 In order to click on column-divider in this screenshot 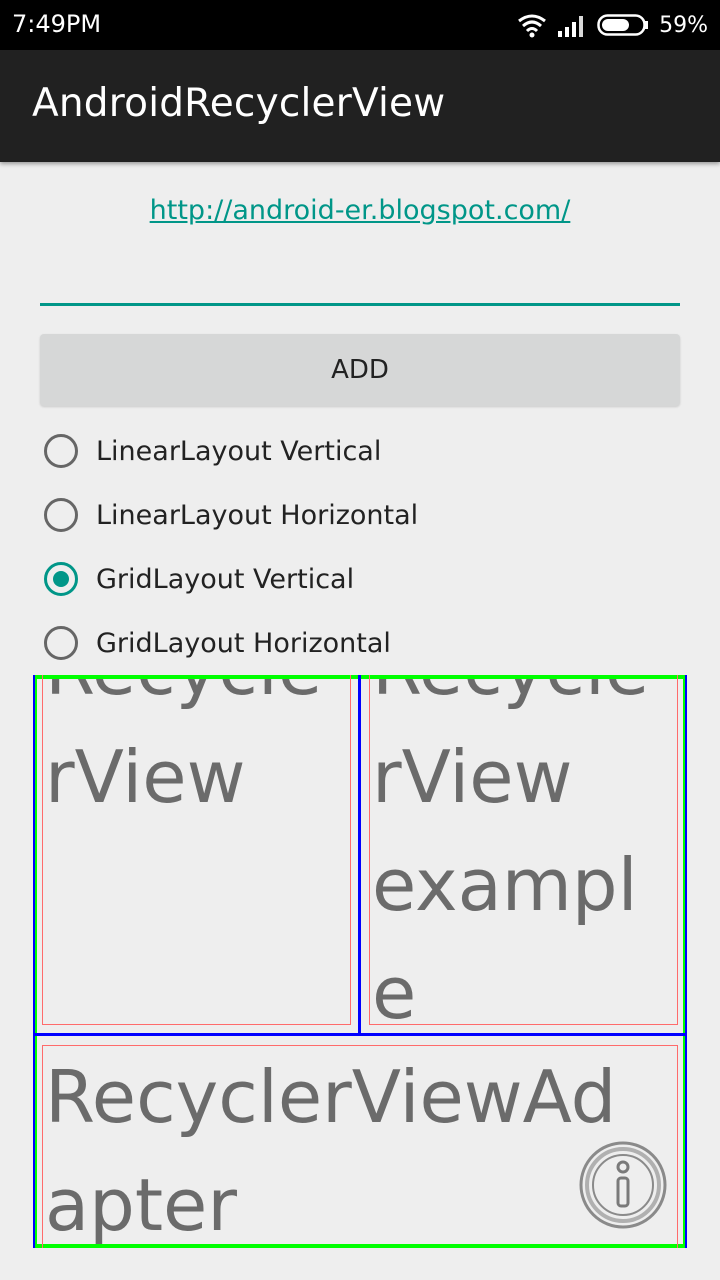, I will do `click(359, 855)`.